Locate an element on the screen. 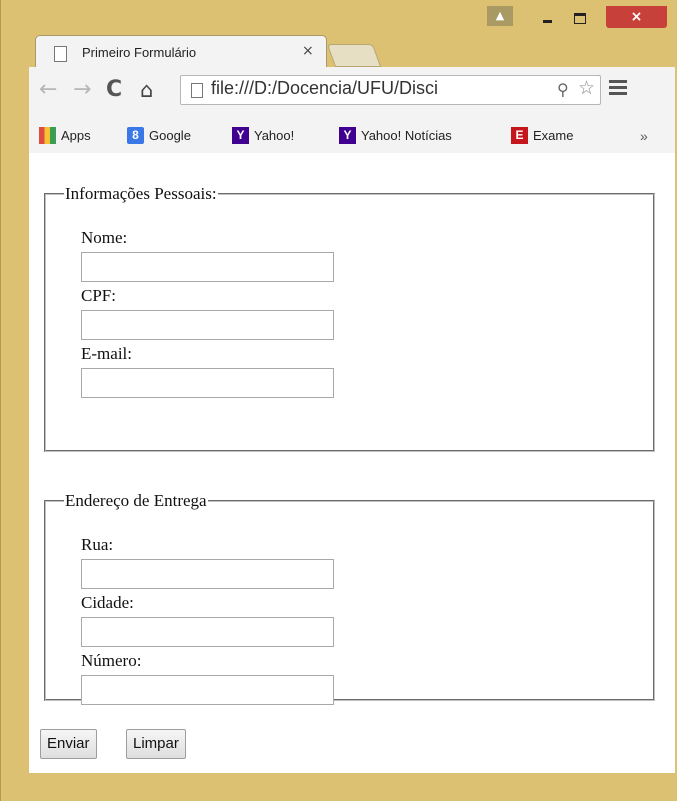 The width and height of the screenshot is (677, 801). bookmark-google: 8 Google is located at coordinates (159, 135).